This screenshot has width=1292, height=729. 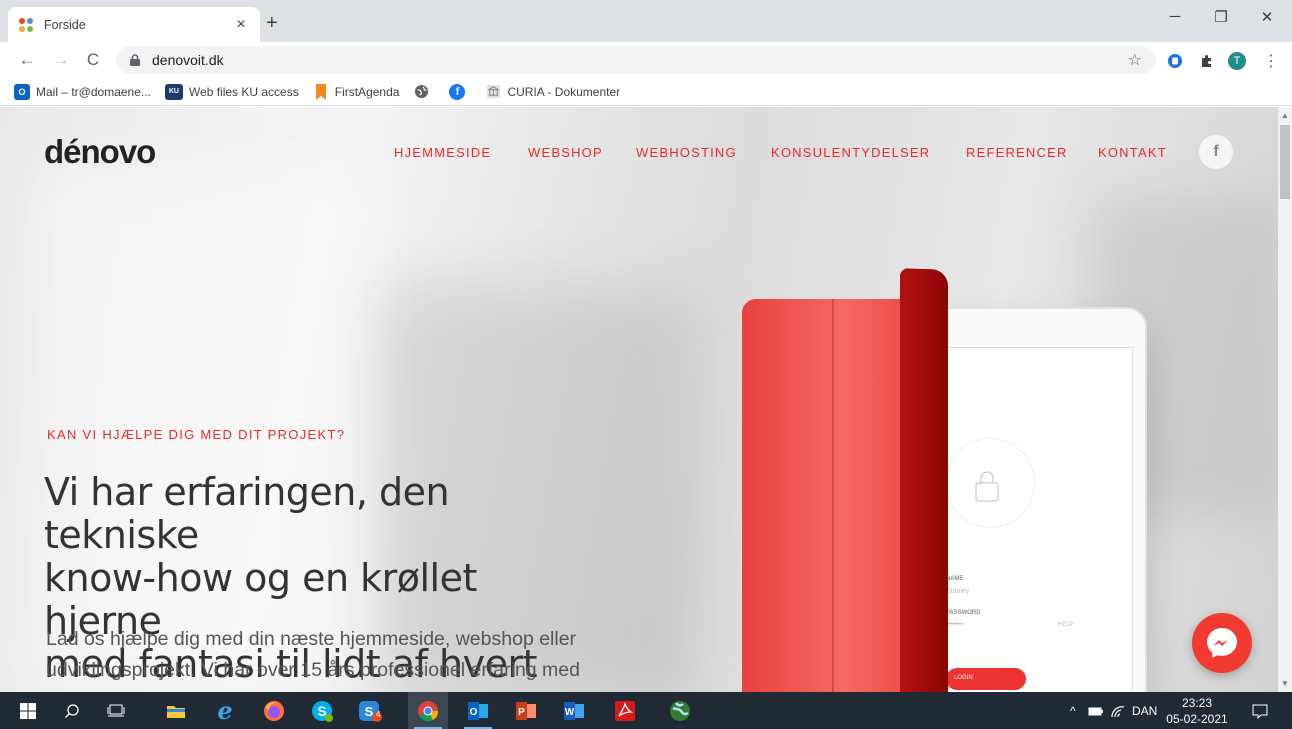 What do you see at coordinates (28, 710) in the screenshot?
I see `windows-start-icon` at bounding box center [28, 710].